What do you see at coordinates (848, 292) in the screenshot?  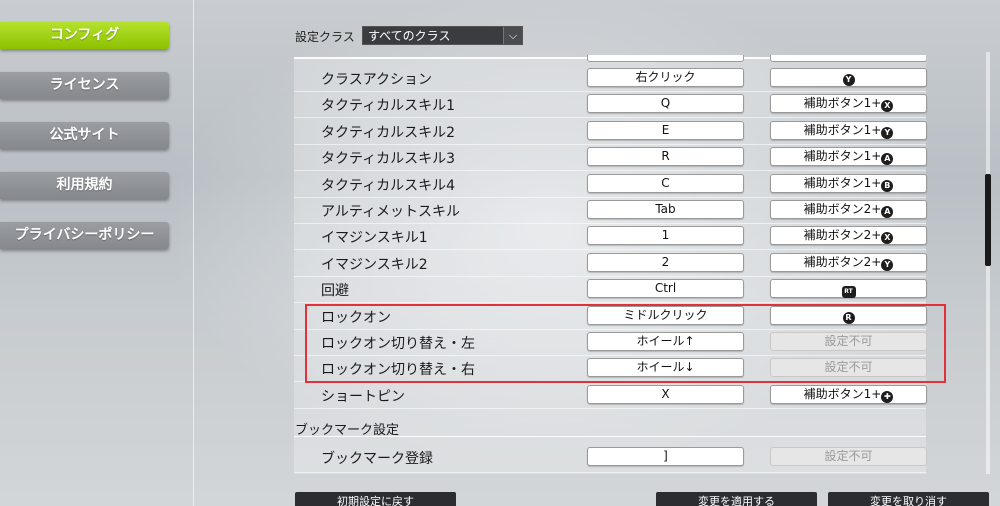 I see `controller-button-icon: RT` at bounding box center [848, 292].